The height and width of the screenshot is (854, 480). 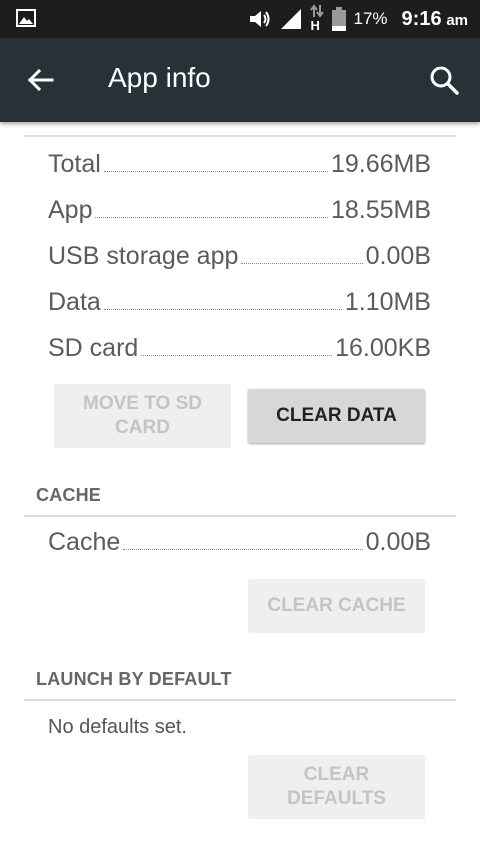 What do you see at coordinates (457, 20) in the screenshot?
I see `clock-ampm: am` at bounding box center [457, 20].